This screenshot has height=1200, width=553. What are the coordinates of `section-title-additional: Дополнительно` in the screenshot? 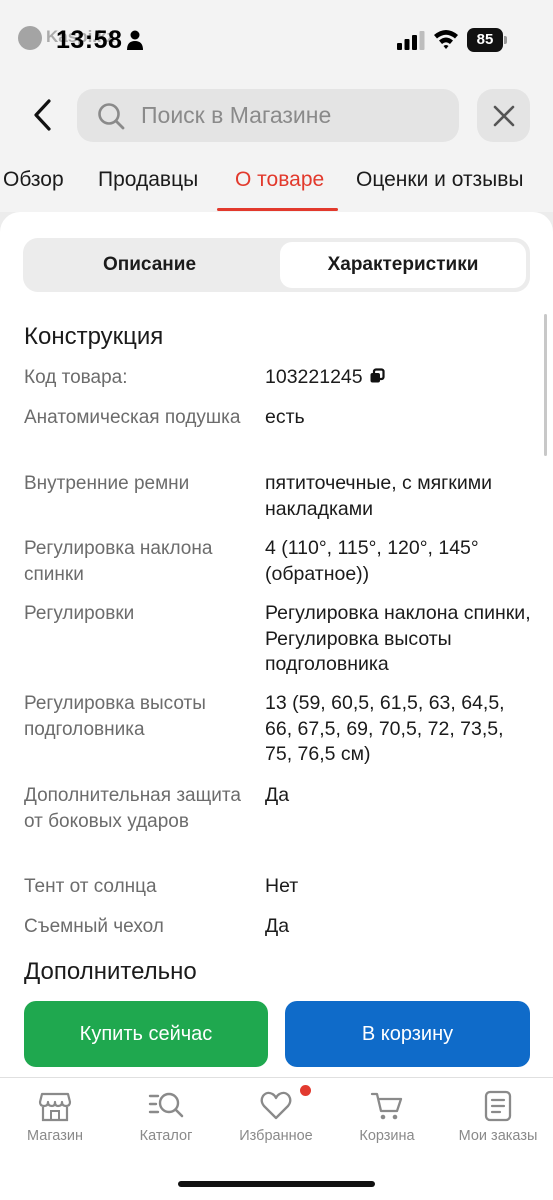 It's located at (110, 971).